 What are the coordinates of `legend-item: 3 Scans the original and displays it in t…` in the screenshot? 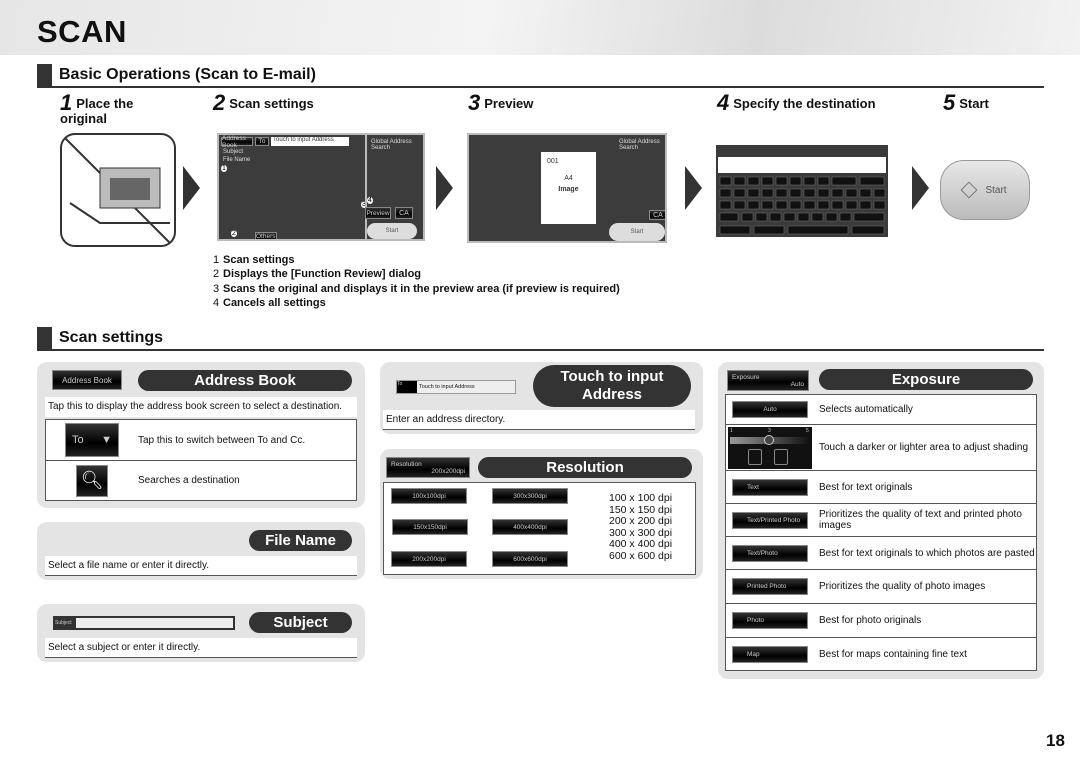 It's located at (416, 288).